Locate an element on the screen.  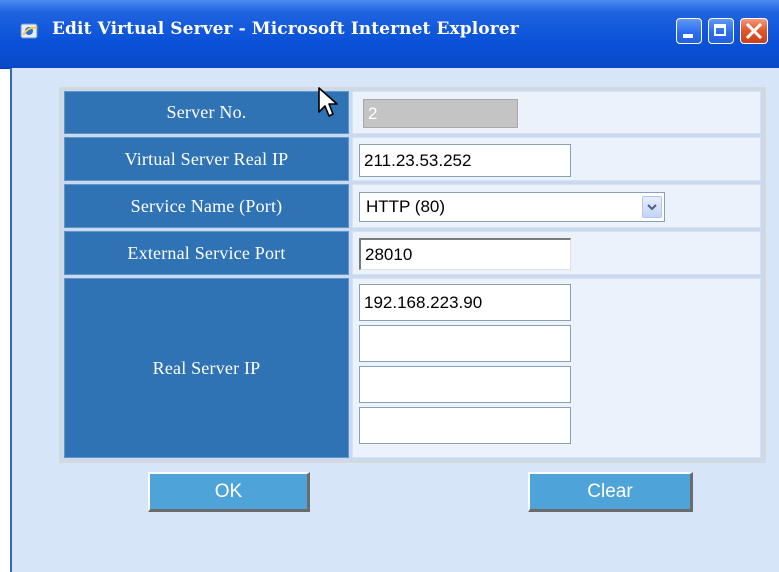
service-name-row: Service Name (Port) HTTP (80) is located at coordinates (412, 206).